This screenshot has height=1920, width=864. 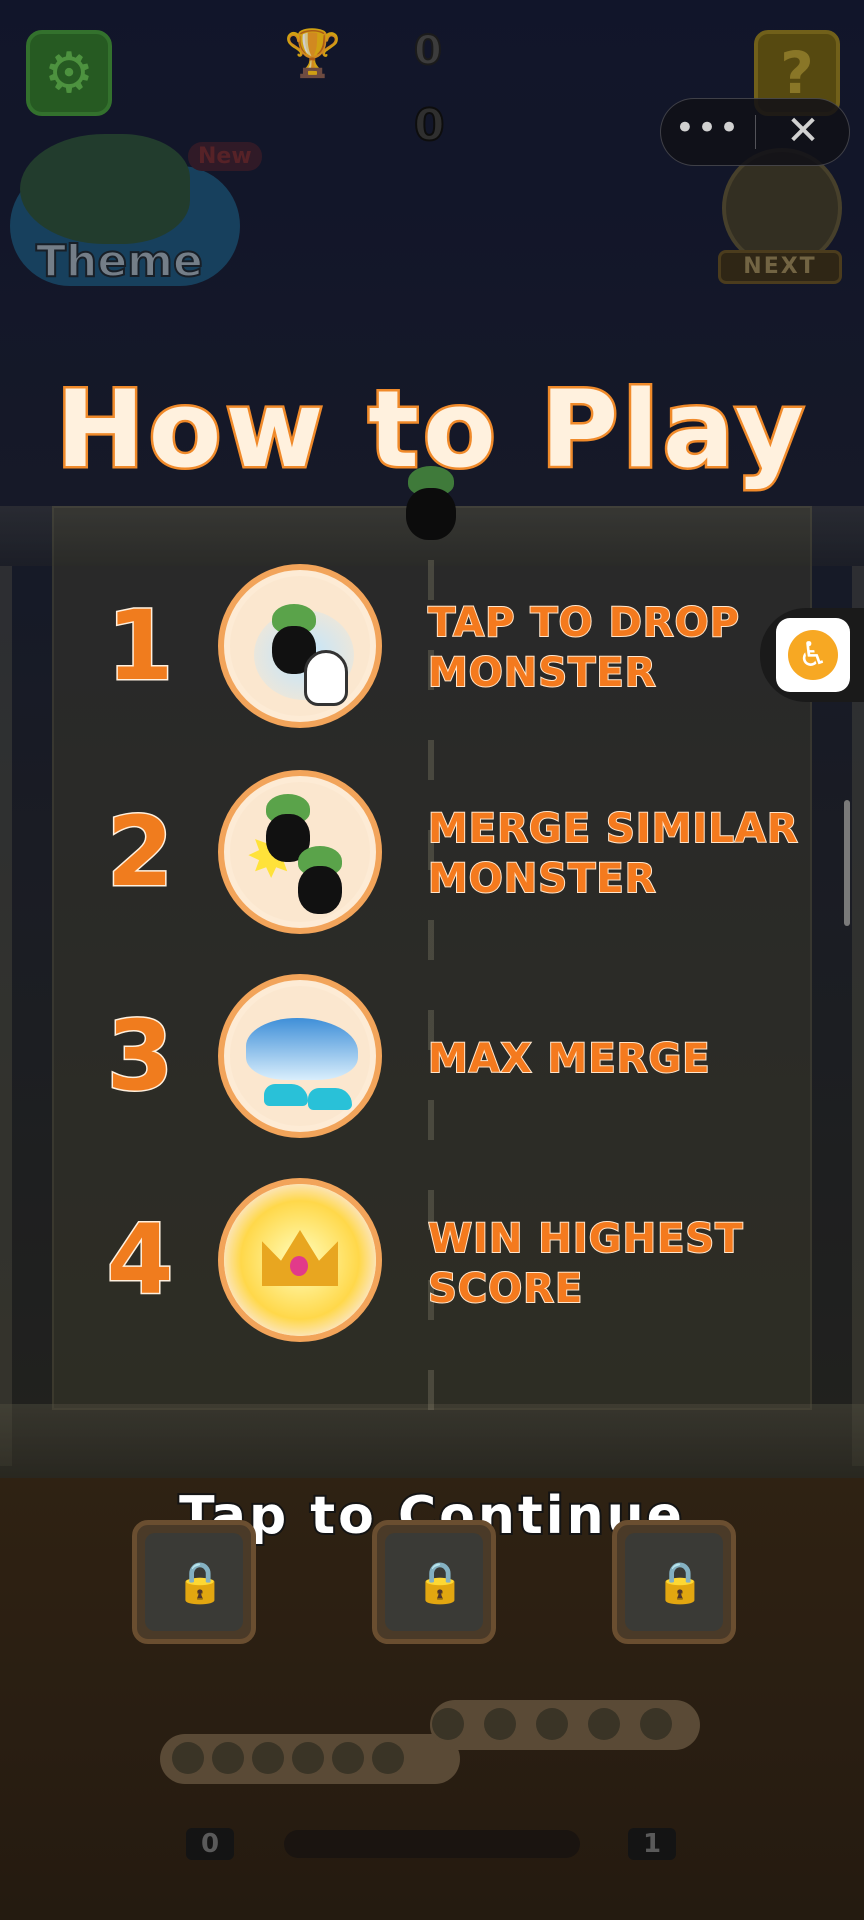 What do you see at coordinates (300, 852) in the screenshot?
I see `merge-icon: ✸` at bounding box center [300, 852].